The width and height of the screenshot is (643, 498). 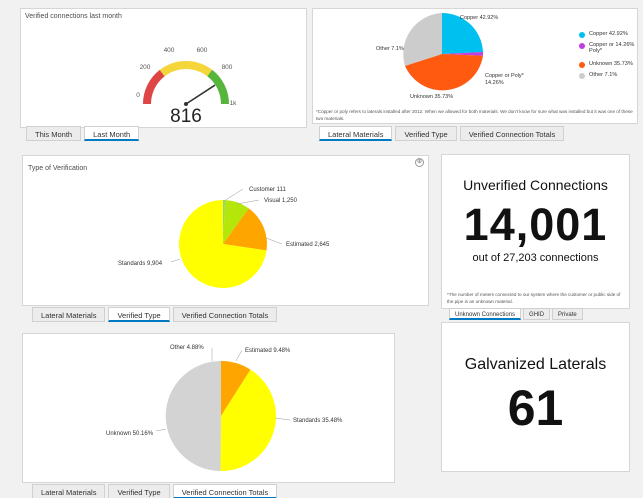 What do you see at coordinates (308, 245) in the screenshot?
I see `pie-label-estimated: Estimated 2,645` at bounding box center [308, 245].